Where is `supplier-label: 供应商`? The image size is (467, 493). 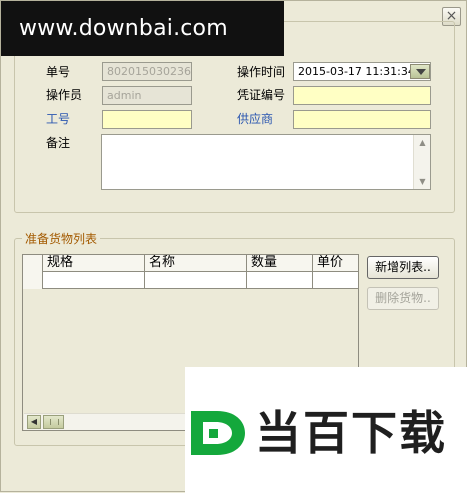 supplier-label: 供应商 is located at coordinates (255, 118).